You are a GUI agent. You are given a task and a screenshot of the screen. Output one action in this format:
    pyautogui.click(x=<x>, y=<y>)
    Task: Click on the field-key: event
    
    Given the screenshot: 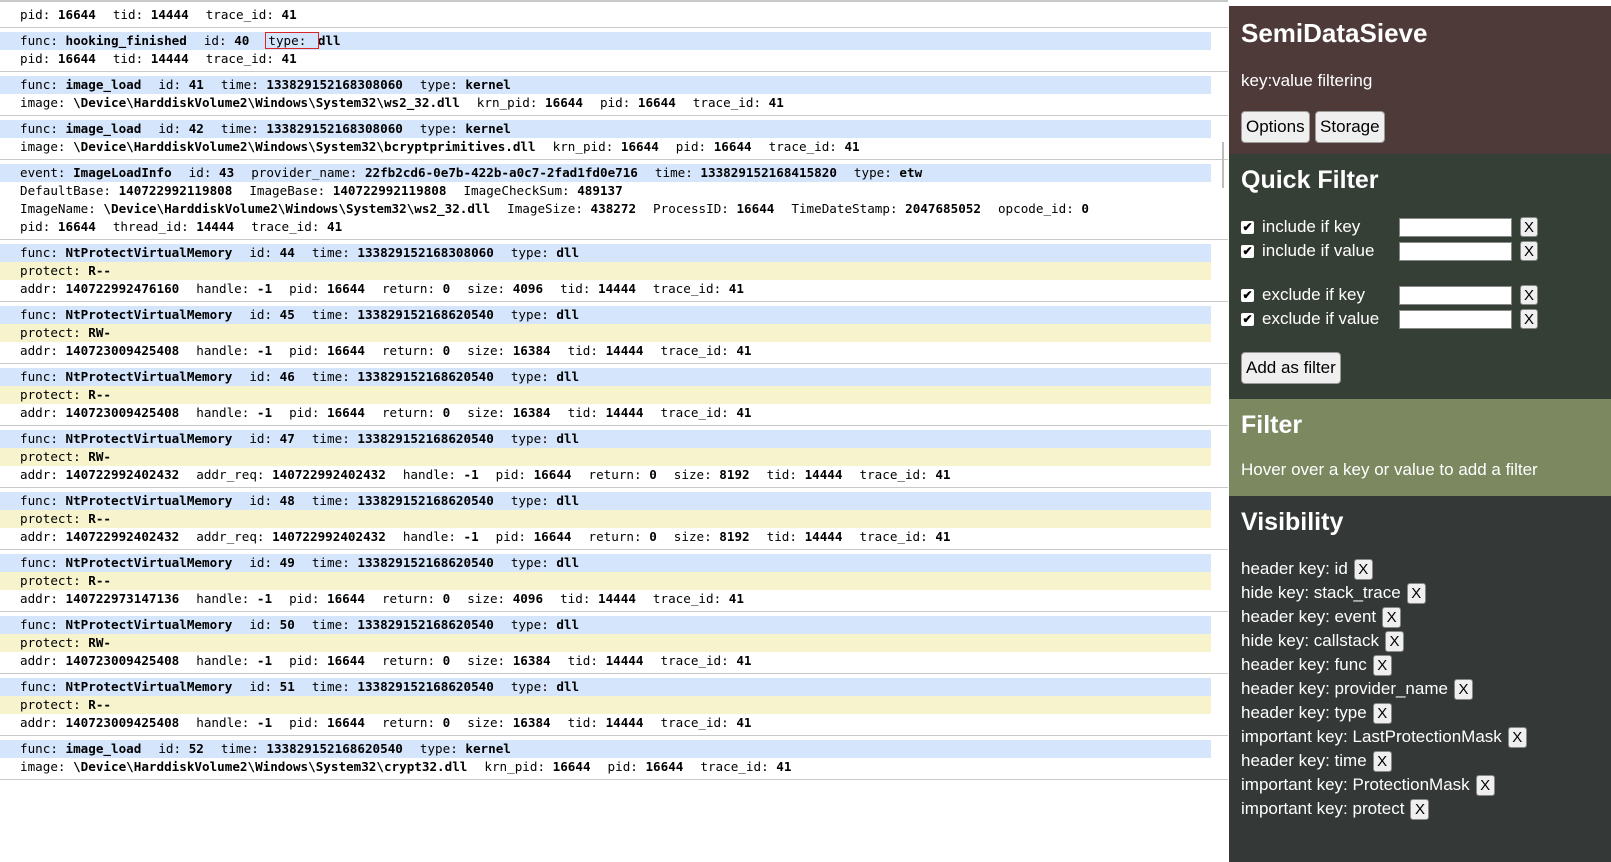 What is the action you would take?
    pyautogui.click(x=39, y=172)
    